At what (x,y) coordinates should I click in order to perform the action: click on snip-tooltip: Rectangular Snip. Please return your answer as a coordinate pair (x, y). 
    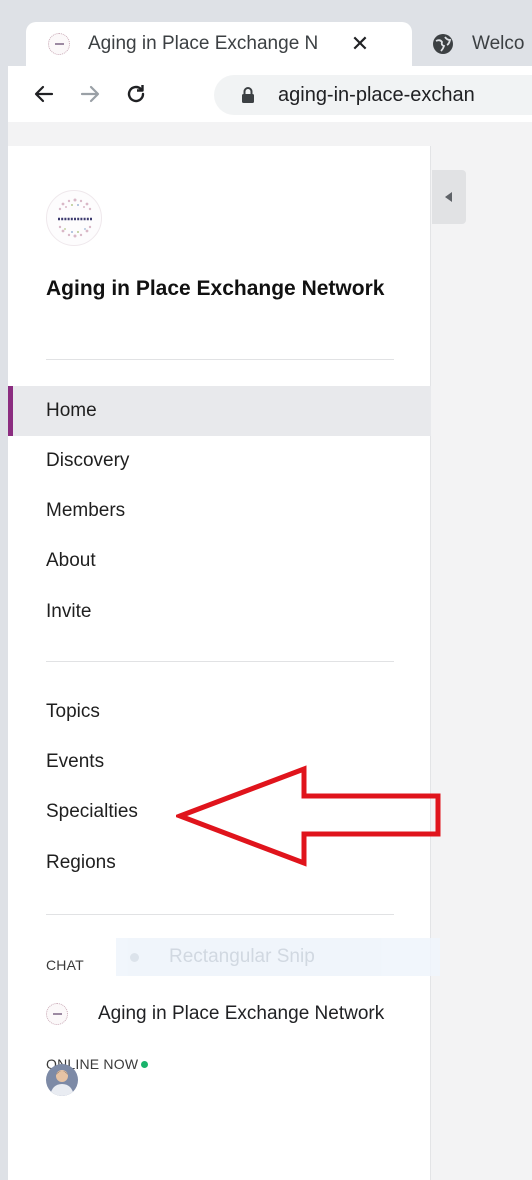
    Looking at the image, I should click on (278, 957).